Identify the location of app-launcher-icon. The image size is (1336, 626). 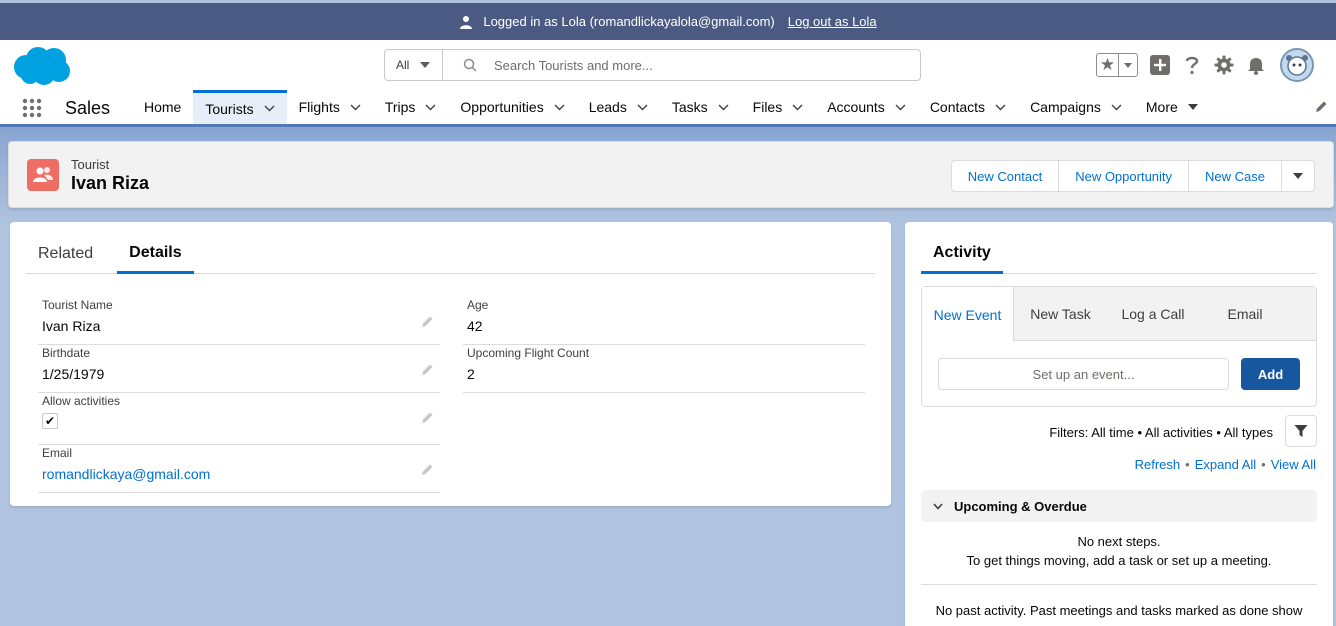
(32, 108).